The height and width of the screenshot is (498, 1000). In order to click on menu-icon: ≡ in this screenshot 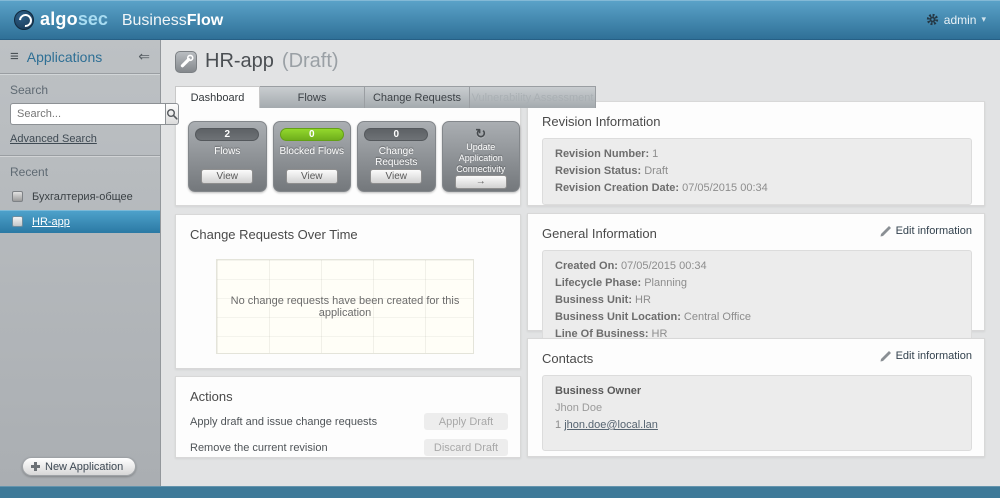, I will do `click(14, 56)`.